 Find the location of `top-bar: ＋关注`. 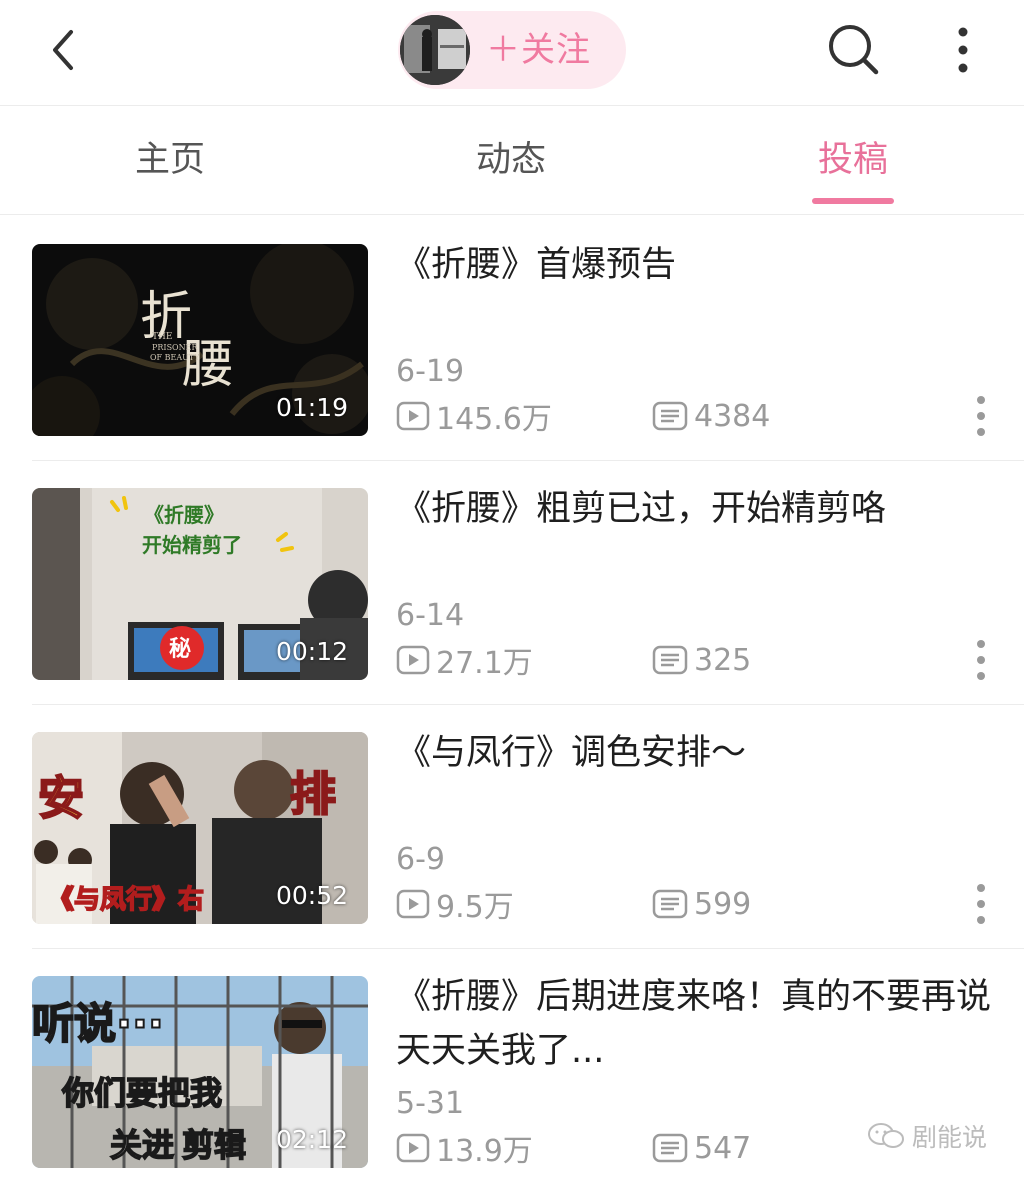

top-bar: ＋关注 is located at coordinates (512, 53).